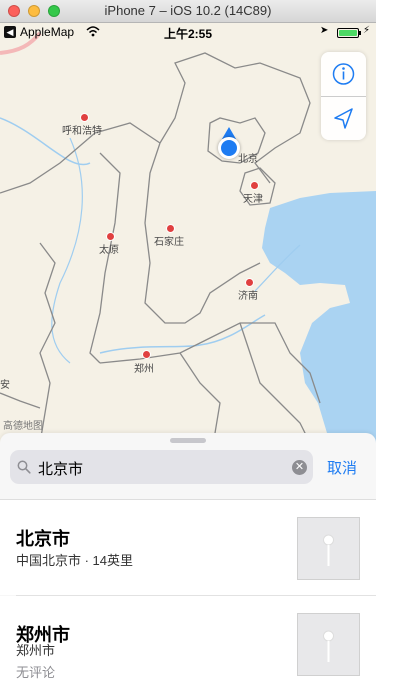 Image resolution: width=405 pixels, height=689 pixels. What do you see at coordinates (188, 33) in the screenshot?
I see `status-bar: ◀ AppleMap 上午2:55 ➤ ⚡` at bounding box center [188, 33].